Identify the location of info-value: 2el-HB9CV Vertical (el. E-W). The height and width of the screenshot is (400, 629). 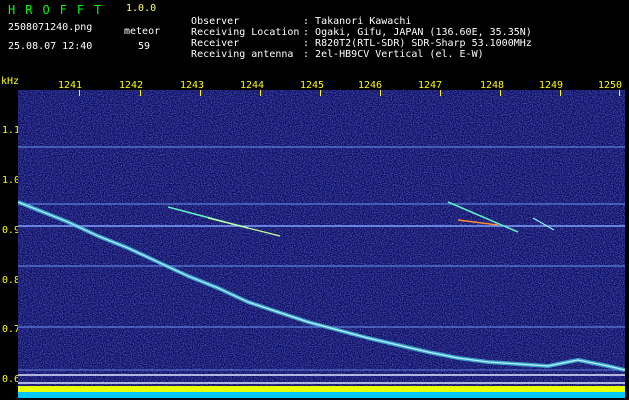
(399, 54).